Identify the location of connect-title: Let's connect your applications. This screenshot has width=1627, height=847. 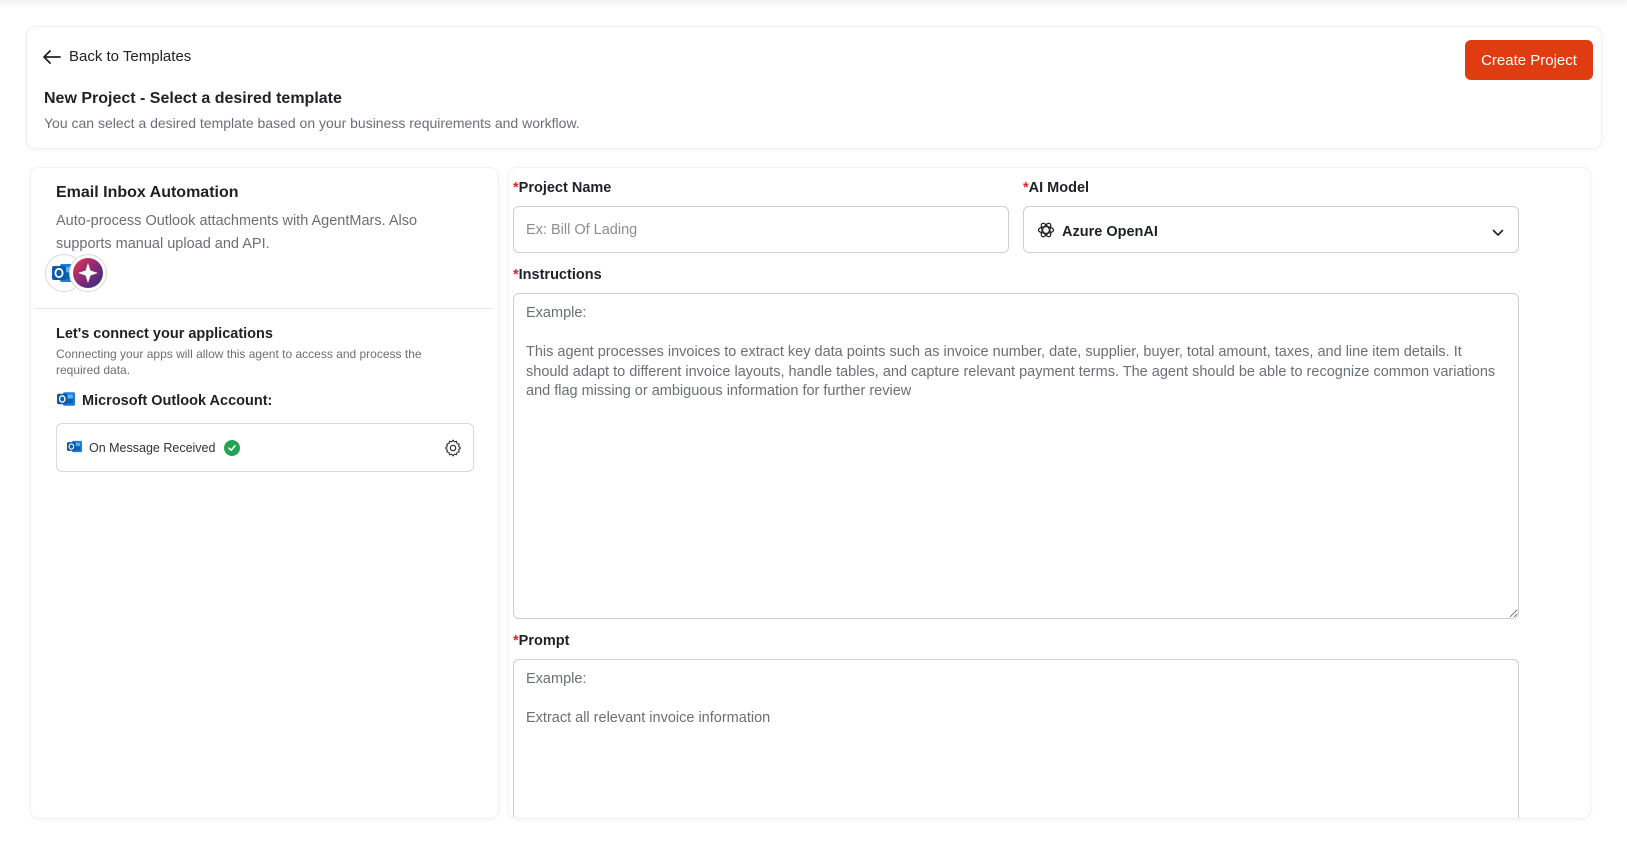
(164, 334).